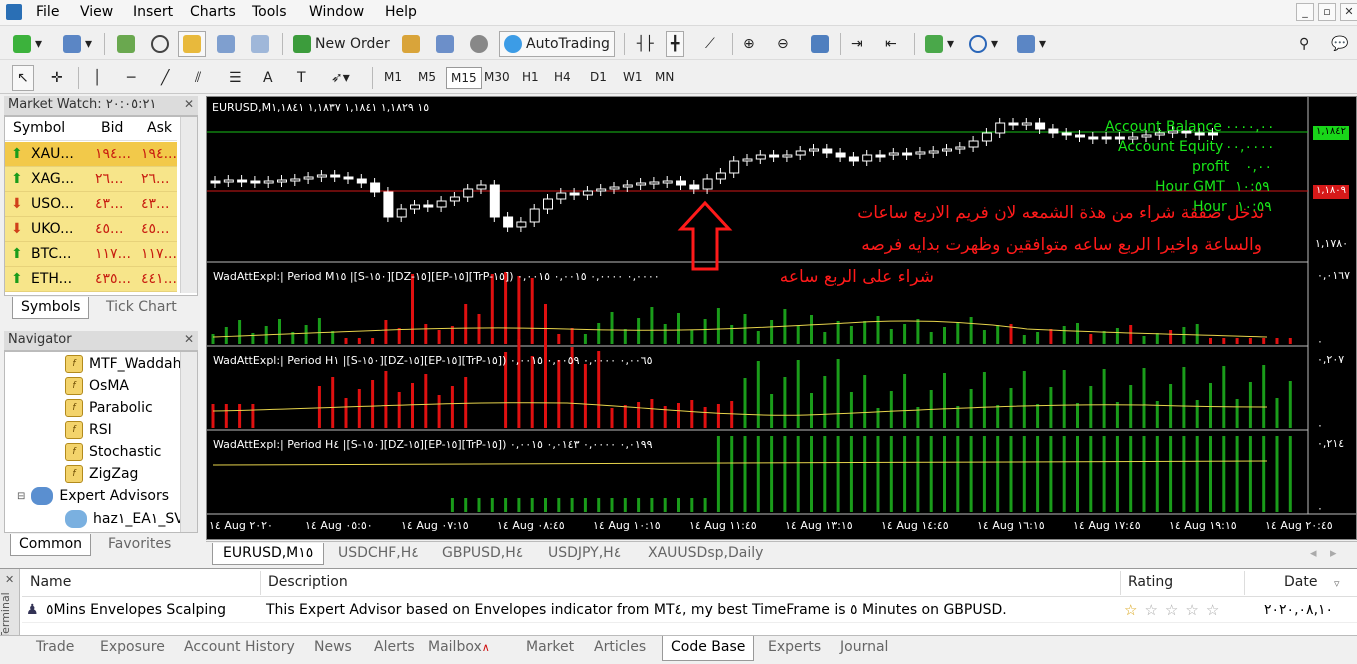  What do you see at coordinates (633, 78) in the screenshot?
I see `tf-w1: W1` at bounding box center [633, 78].